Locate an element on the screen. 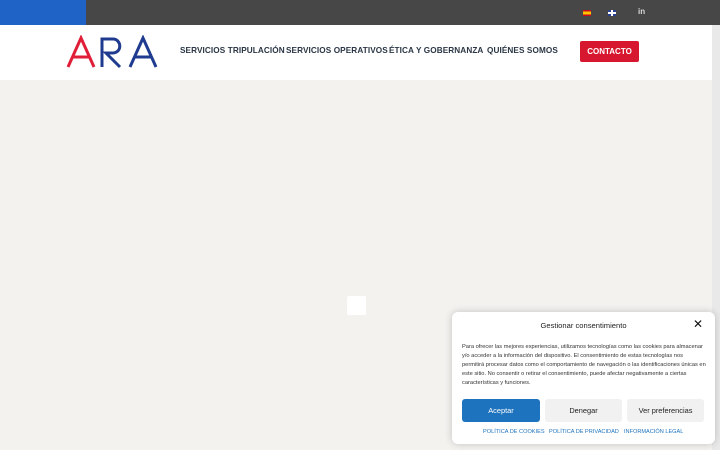 This screenshot has height=450, width=720. spanish-flag-icon is located at coordinates (587, 13).